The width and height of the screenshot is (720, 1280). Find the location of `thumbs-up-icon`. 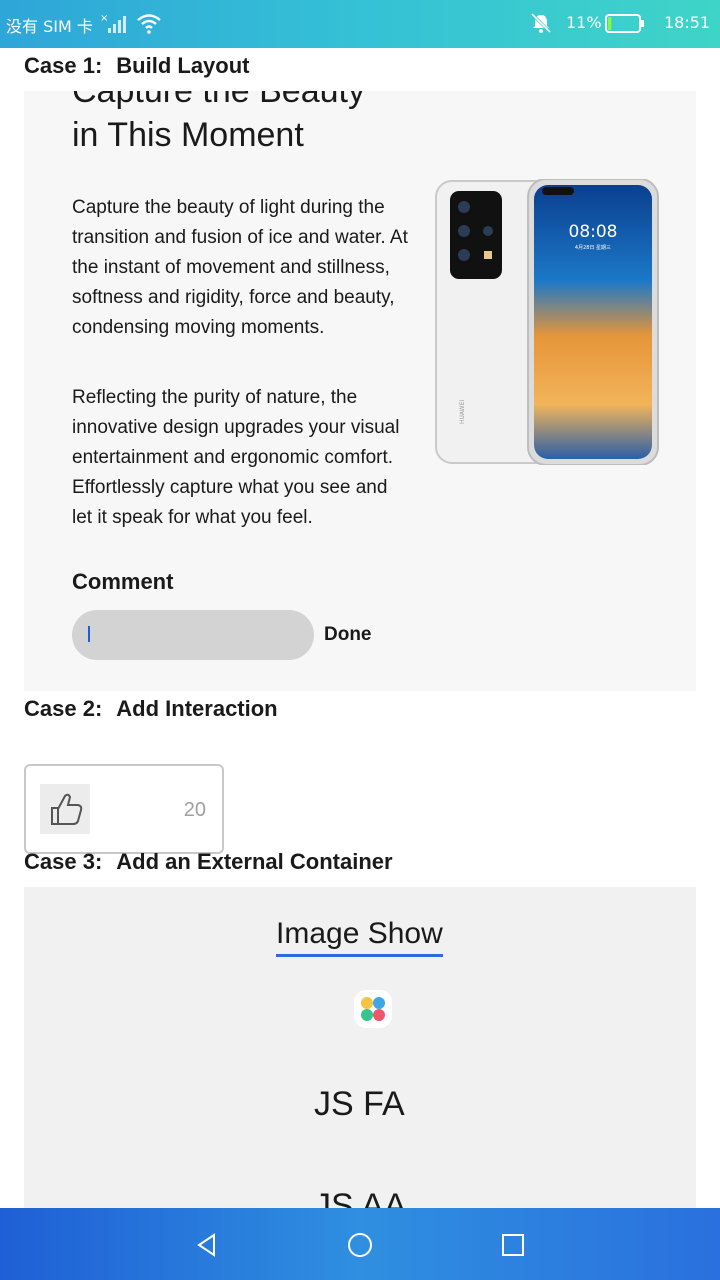

thumbs-up-icon is located at coordinates (65, 809).